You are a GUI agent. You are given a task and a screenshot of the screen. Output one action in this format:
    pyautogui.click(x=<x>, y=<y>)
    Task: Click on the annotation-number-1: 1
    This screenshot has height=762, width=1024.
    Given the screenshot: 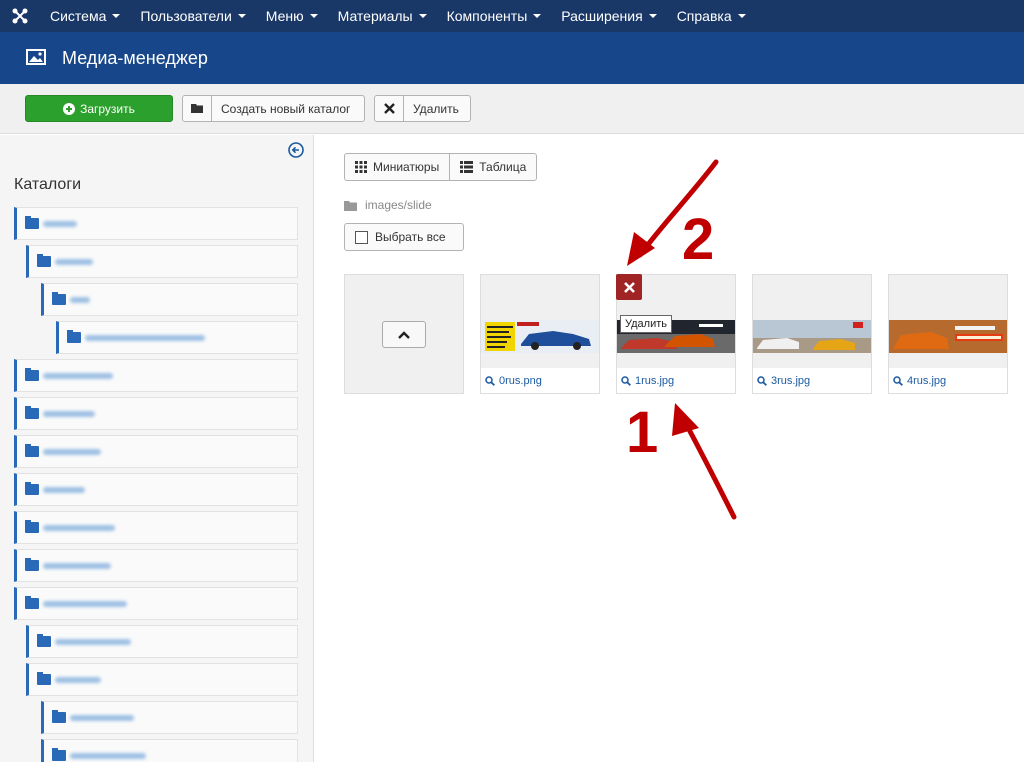 What is the action you would take?
    pyautogui.click(x=642, y=432)
    